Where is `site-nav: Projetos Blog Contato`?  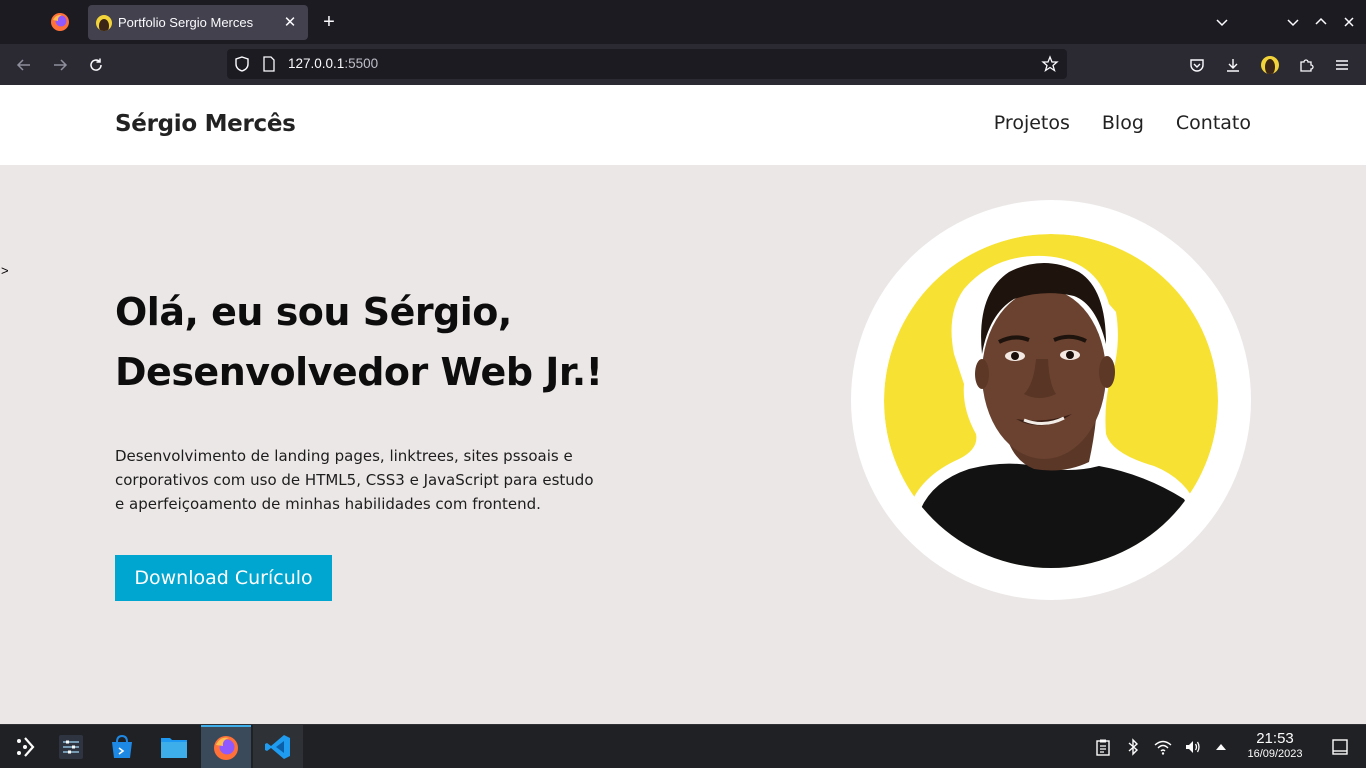
site-nav: Projetos Blog Contato is located at coordinates (1122, 123).